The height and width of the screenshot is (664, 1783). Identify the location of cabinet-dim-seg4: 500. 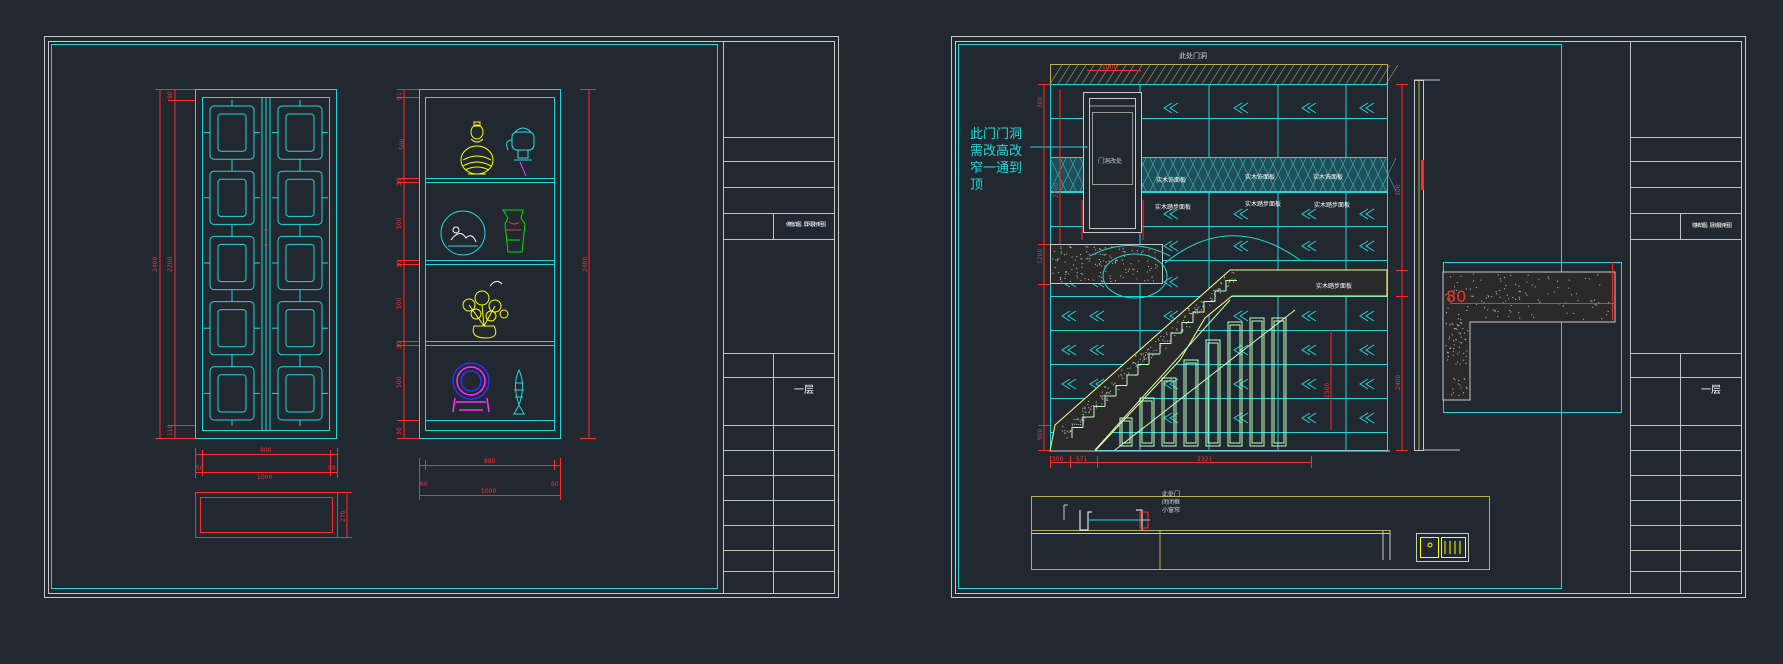
(399, 382).